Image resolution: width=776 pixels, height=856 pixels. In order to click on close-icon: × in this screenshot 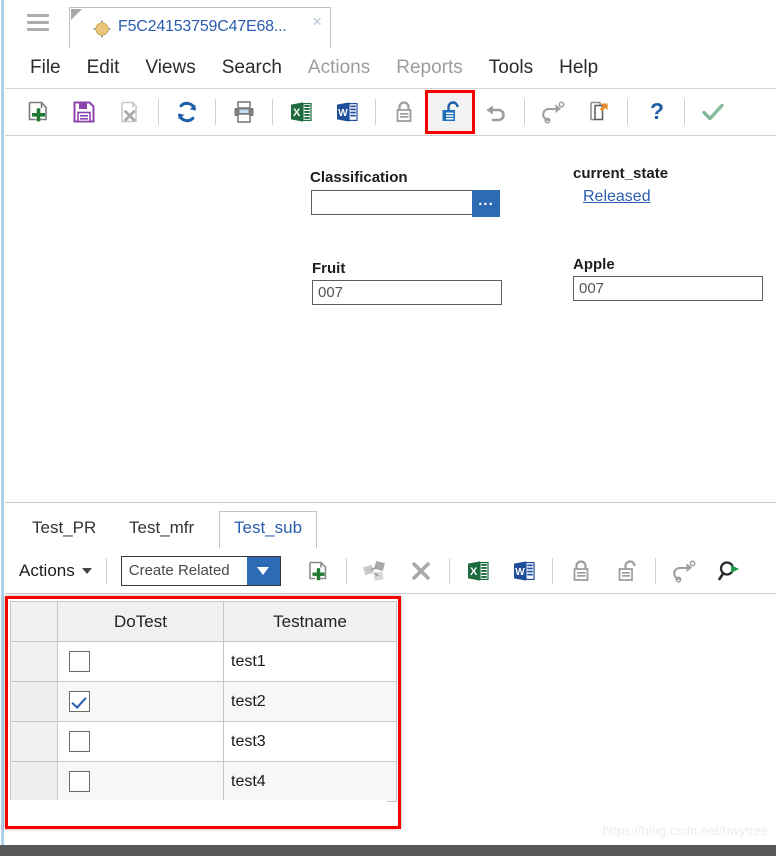, I will do `click(317, 21)`.